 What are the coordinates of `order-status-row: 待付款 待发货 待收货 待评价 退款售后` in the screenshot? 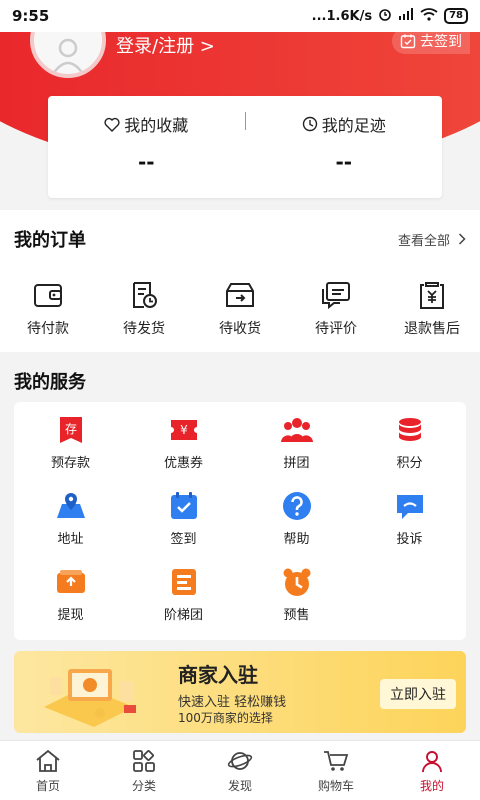 It's located at (240, 309).